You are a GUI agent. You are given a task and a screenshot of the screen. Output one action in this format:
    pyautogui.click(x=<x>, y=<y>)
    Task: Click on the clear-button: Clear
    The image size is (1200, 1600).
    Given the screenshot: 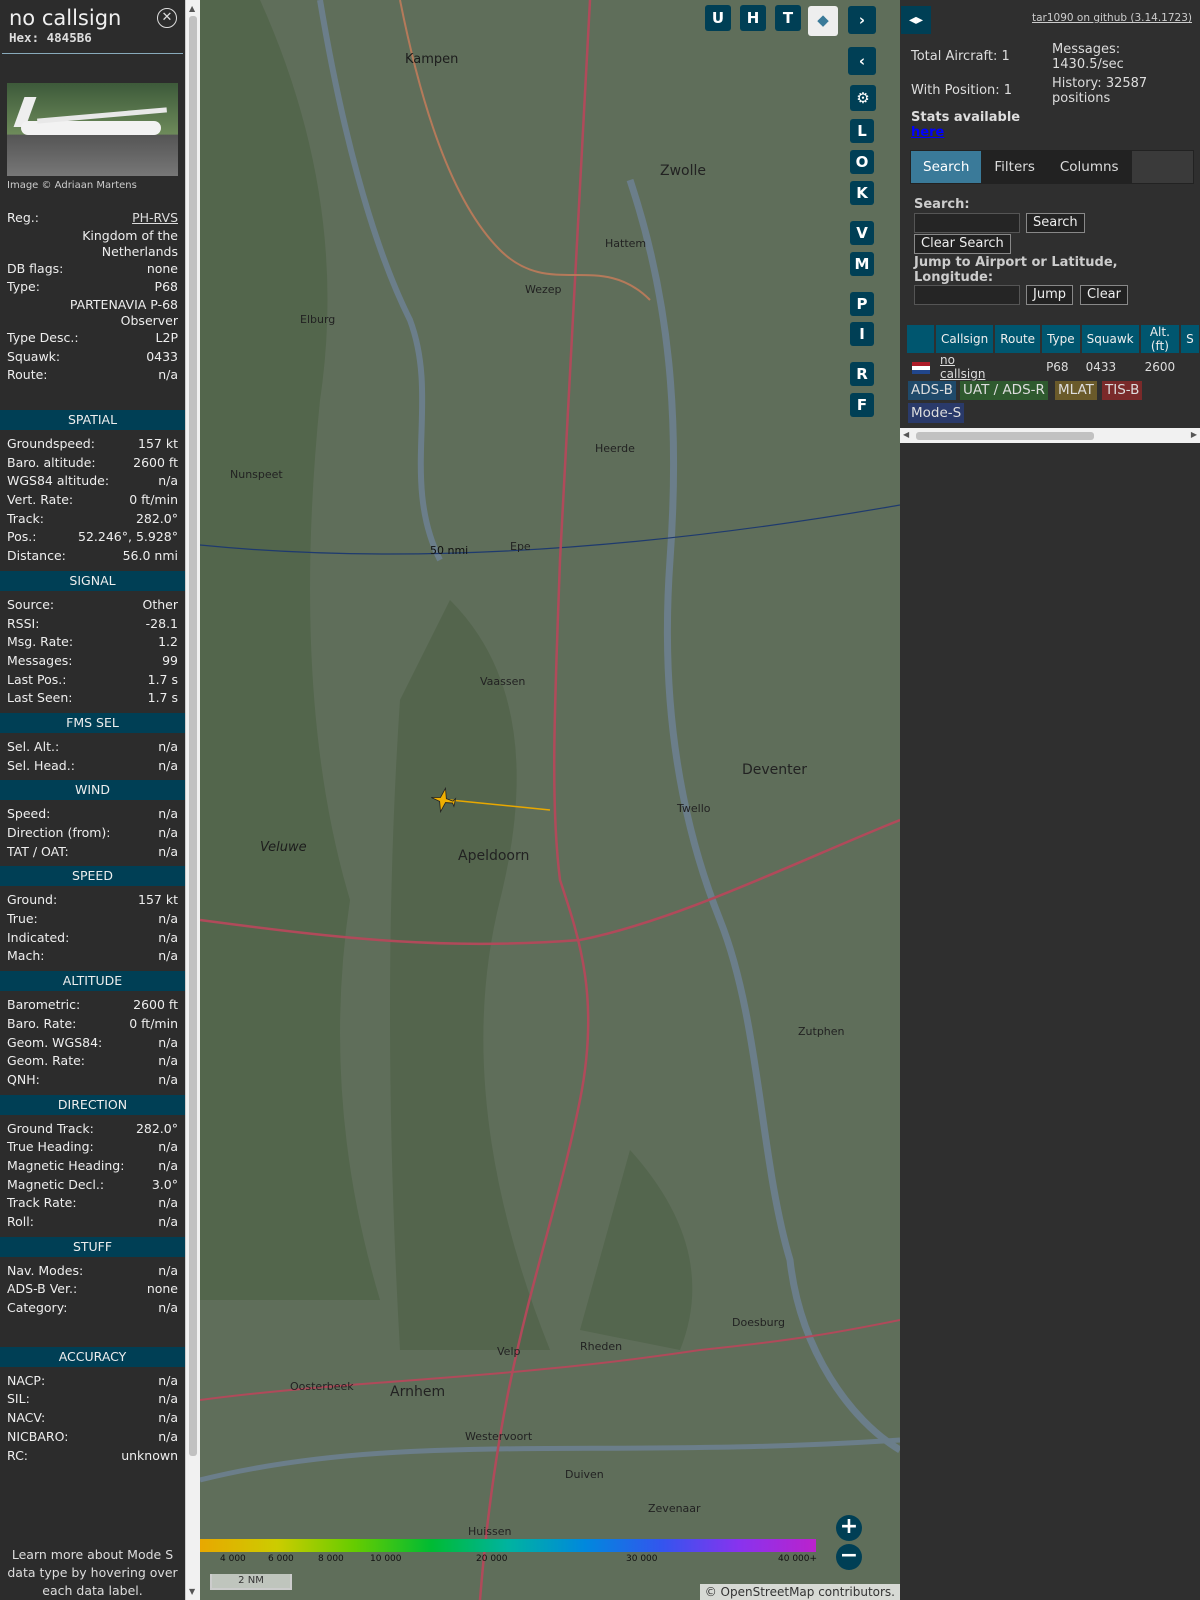 What is the action you would take?
    pyautogui.click(x=1104, y=295)
    